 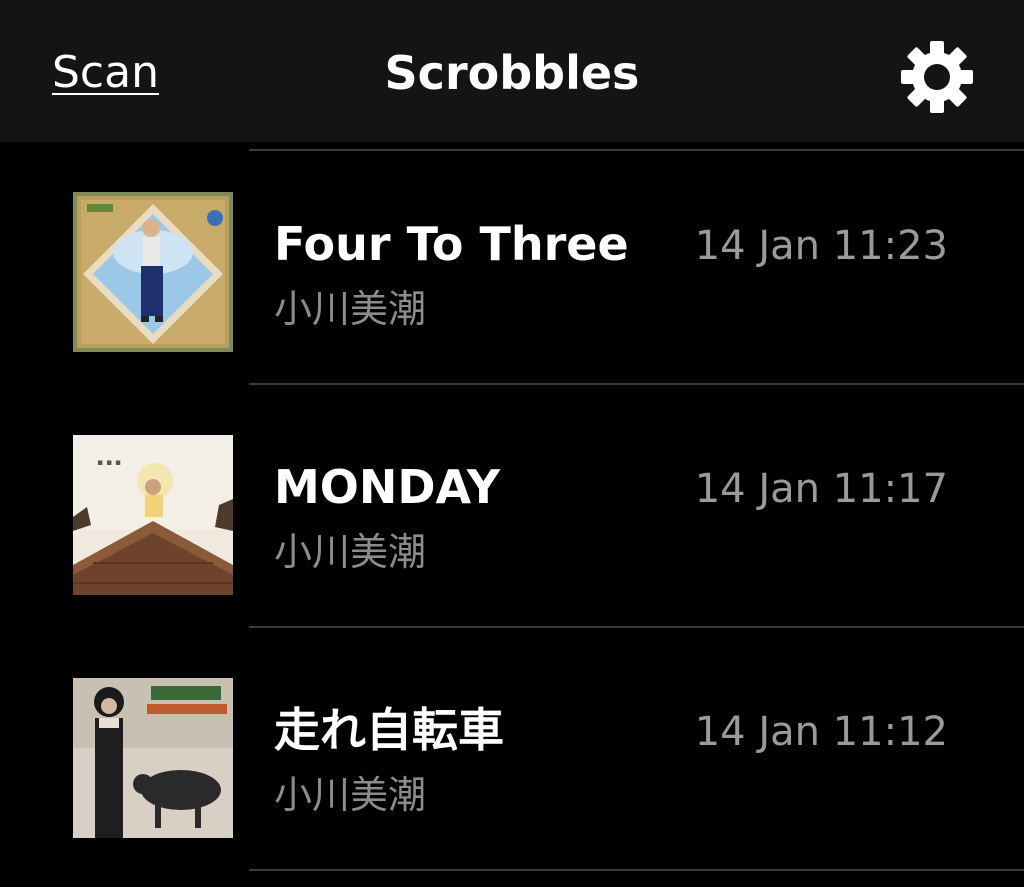 What do you see at coordinates (153, 515) in the screenshot?
I see `album-art-icon: ▪ ▪ ▪` at bounding box center [153, 515].